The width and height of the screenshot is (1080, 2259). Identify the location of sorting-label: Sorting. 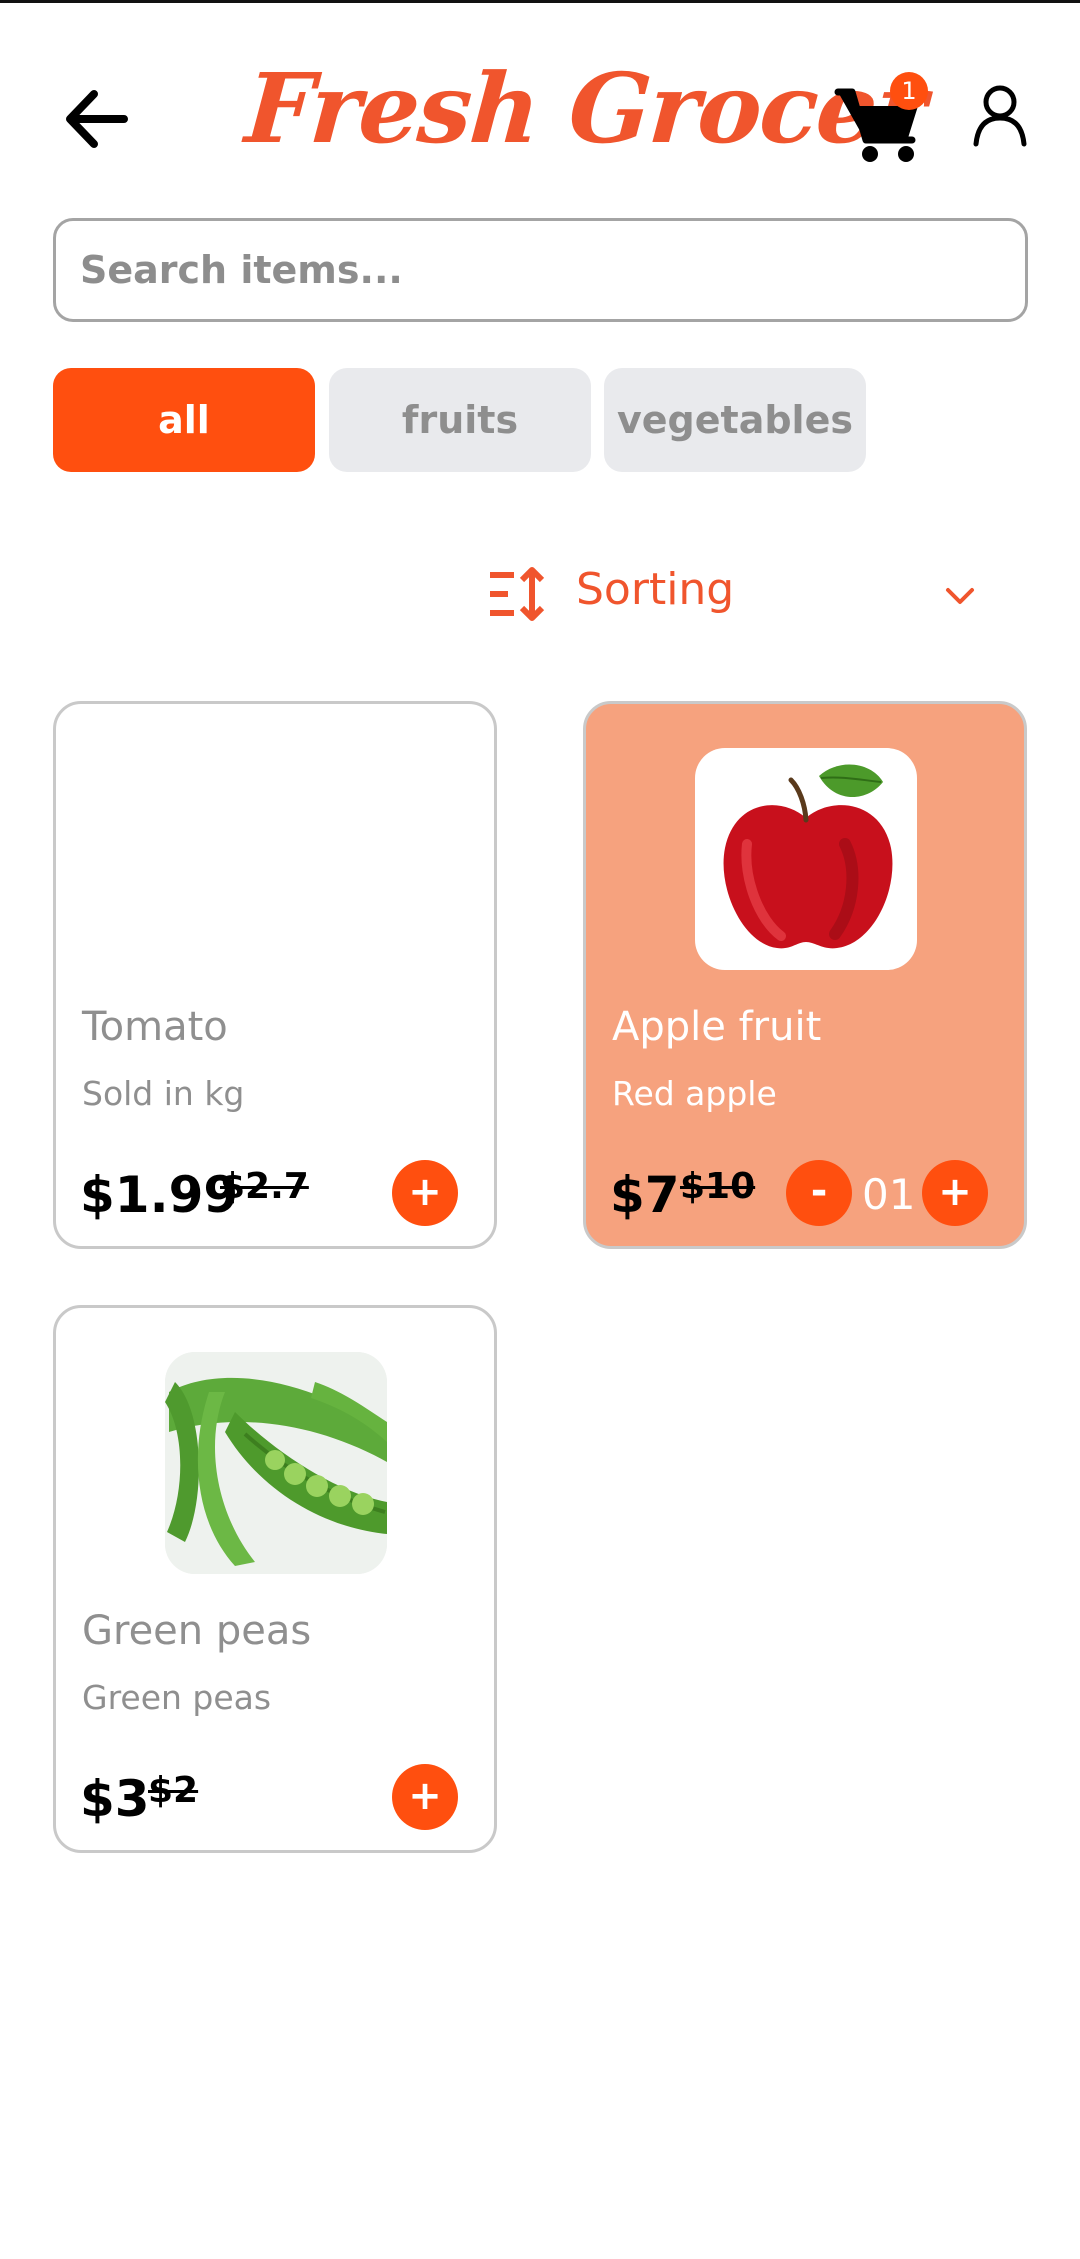
(655, 589).